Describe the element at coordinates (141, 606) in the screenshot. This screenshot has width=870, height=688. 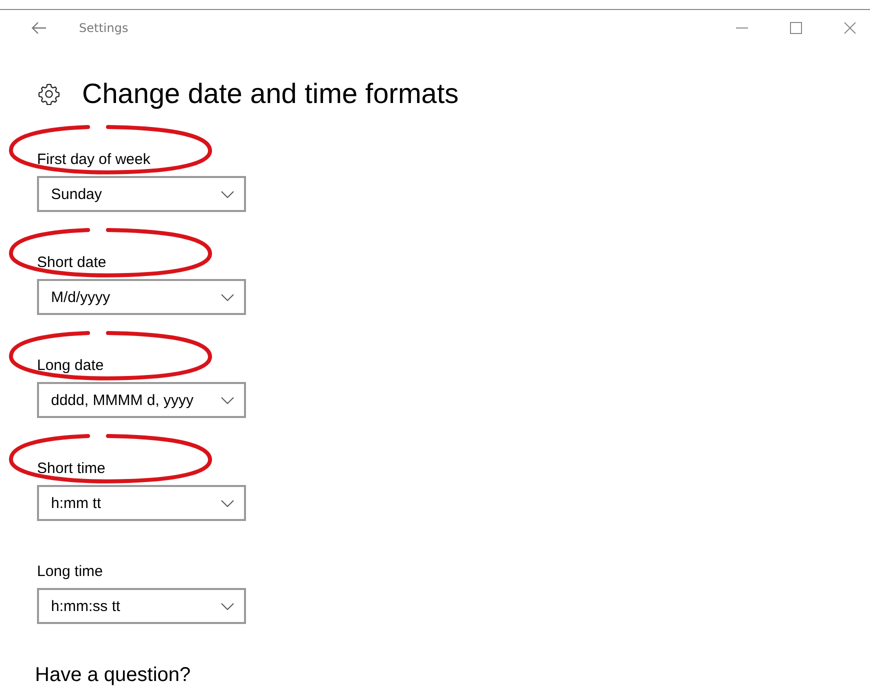
I see `dropdown: h:mm:ss tt` at that location.